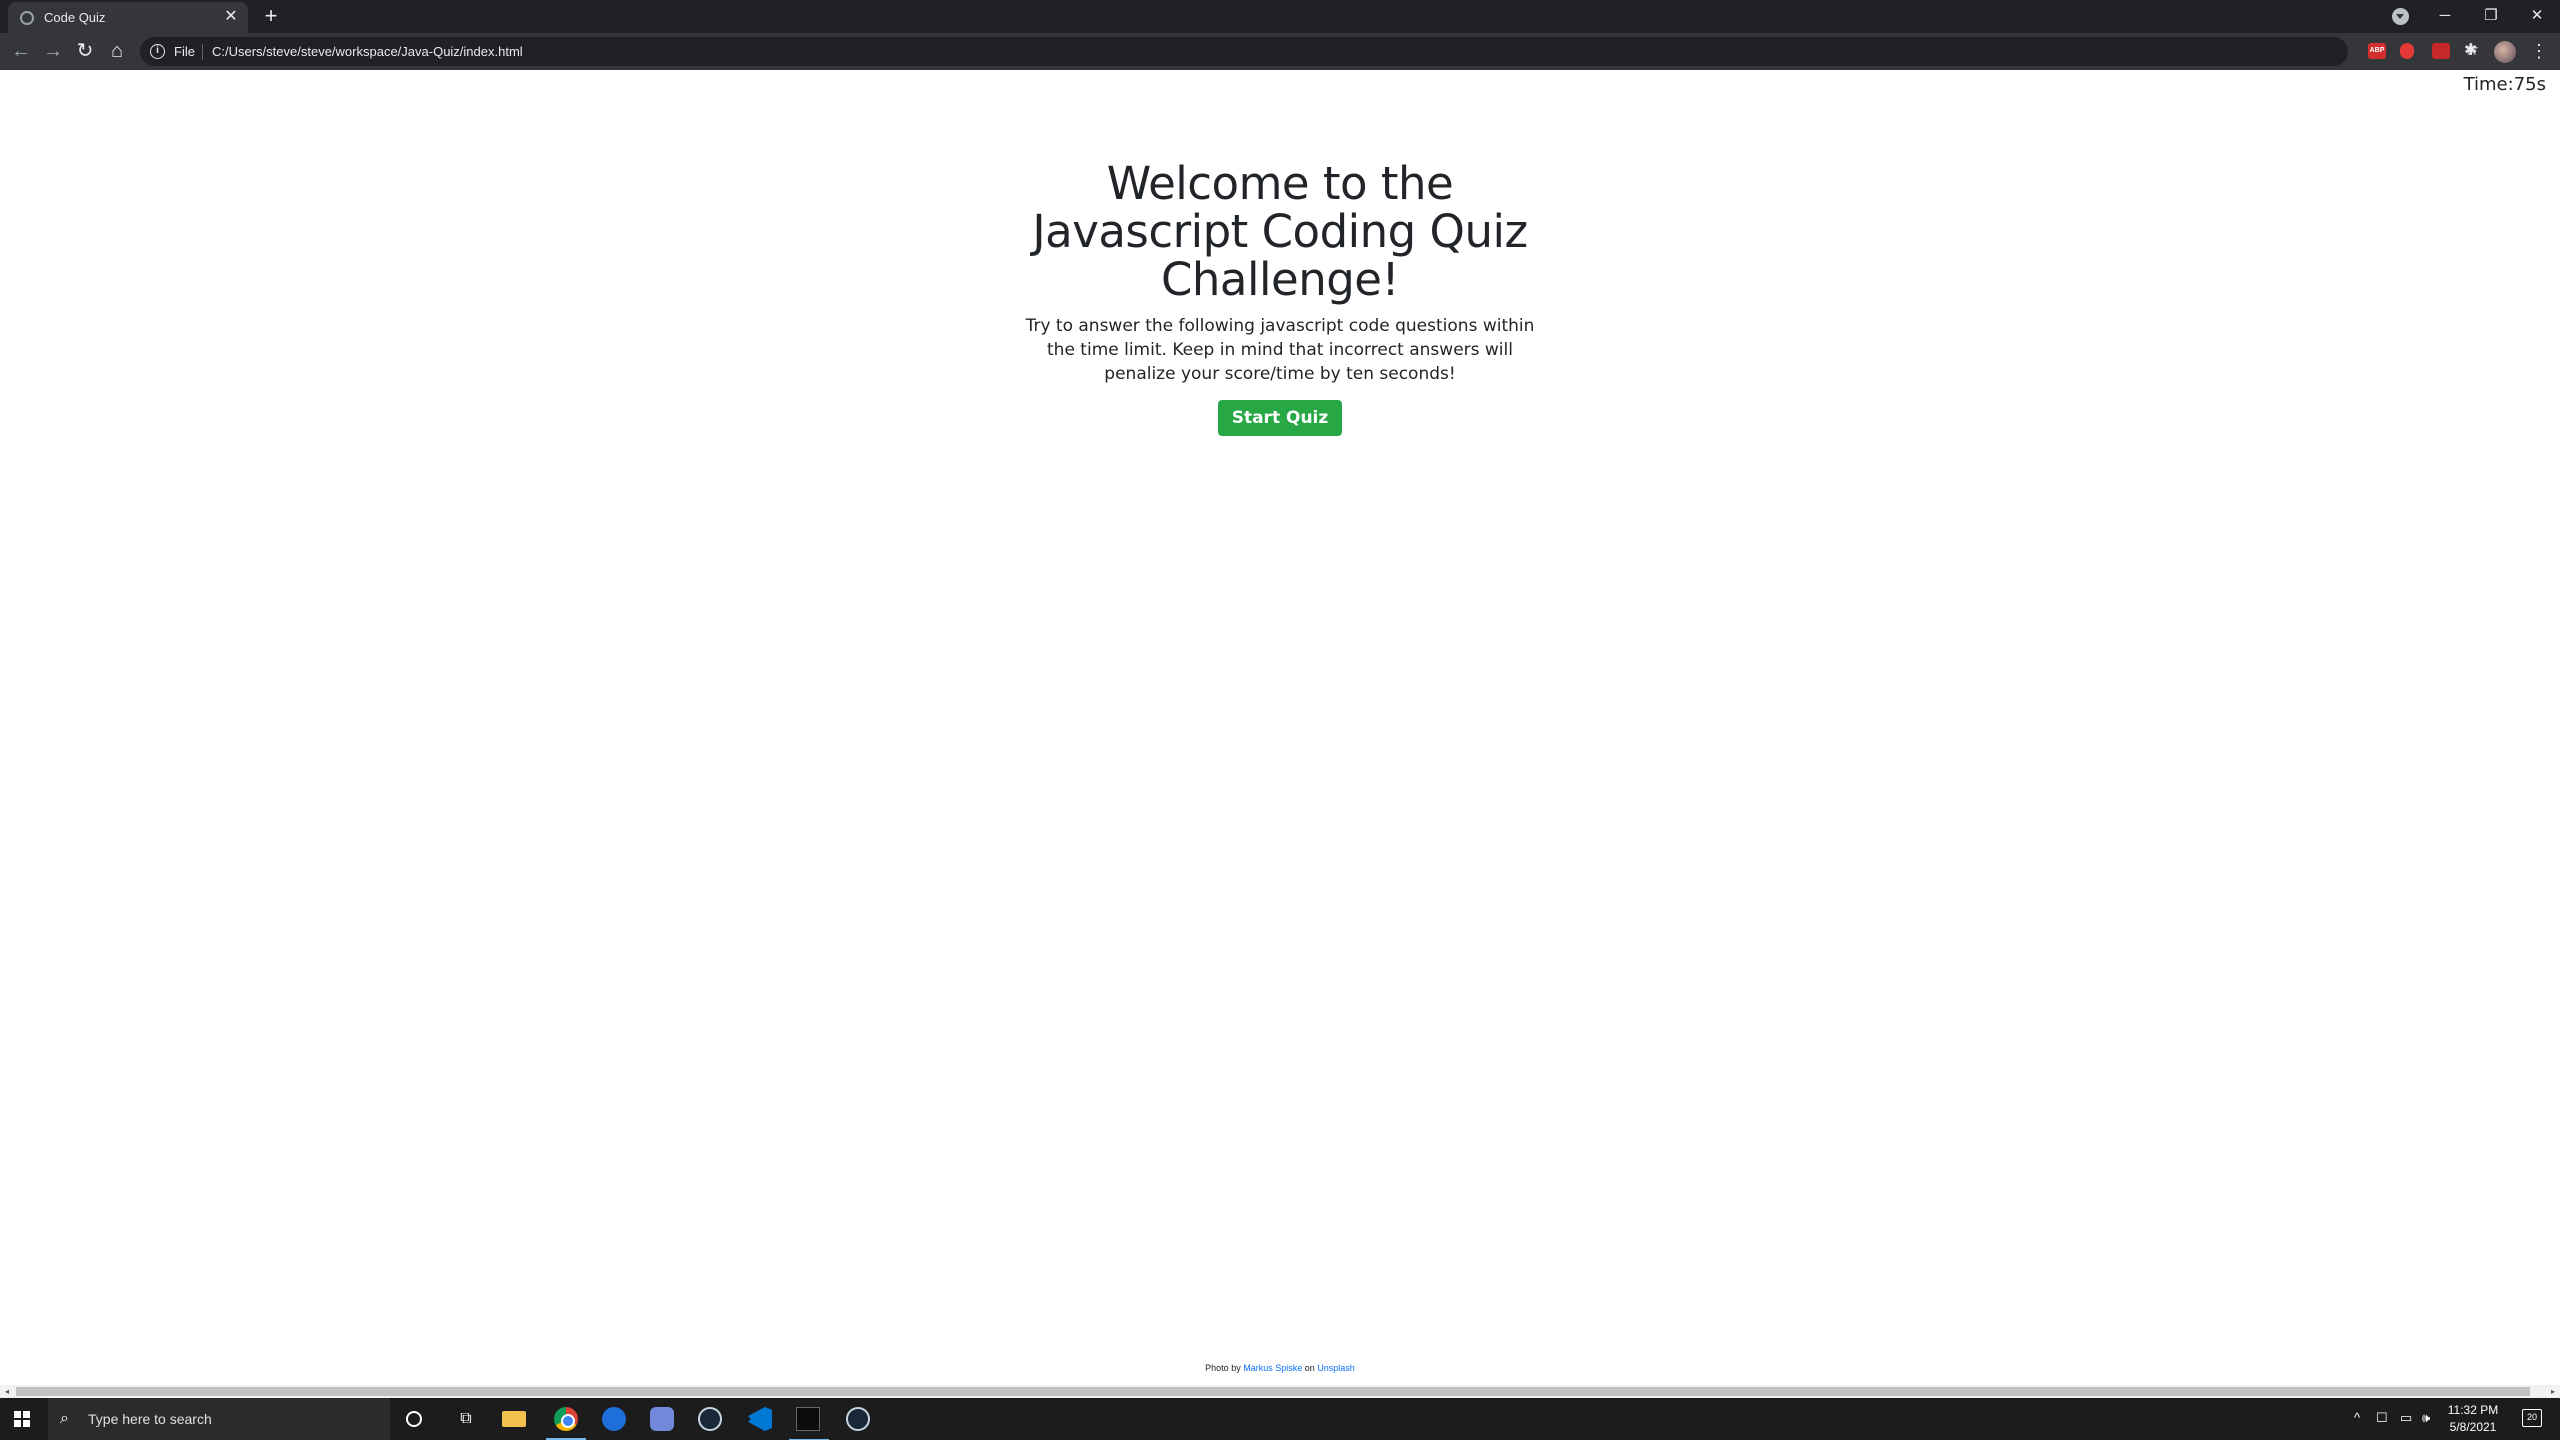 This screenshot has width=2560, height=1440. Describe the element at coordinates (2473, 51) in the screenshot. I see `puzzle-icon: ✱` at that location.